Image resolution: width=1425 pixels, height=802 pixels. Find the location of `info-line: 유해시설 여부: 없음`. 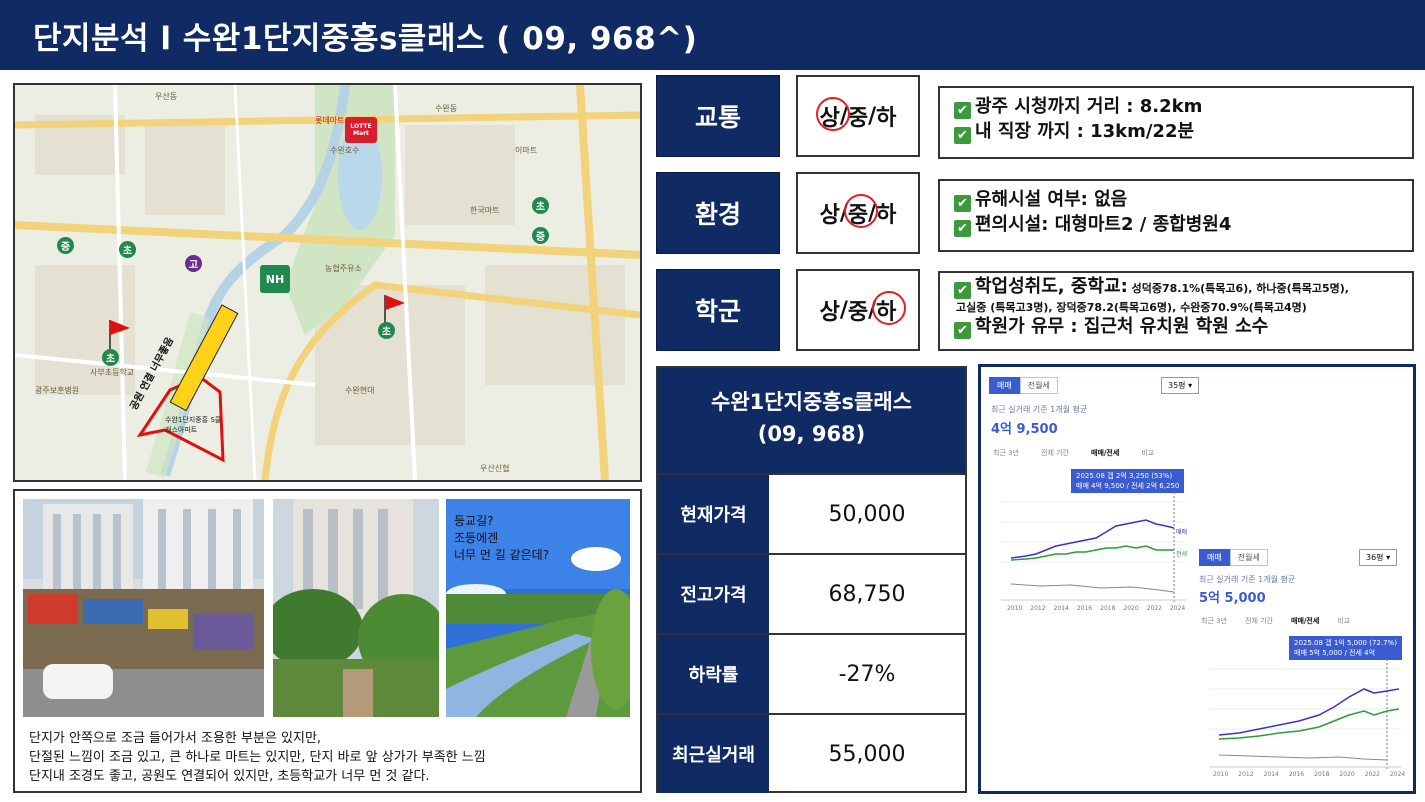

info-line: 유해시설 여부: 없음 is located at coordinates (1051, 199).